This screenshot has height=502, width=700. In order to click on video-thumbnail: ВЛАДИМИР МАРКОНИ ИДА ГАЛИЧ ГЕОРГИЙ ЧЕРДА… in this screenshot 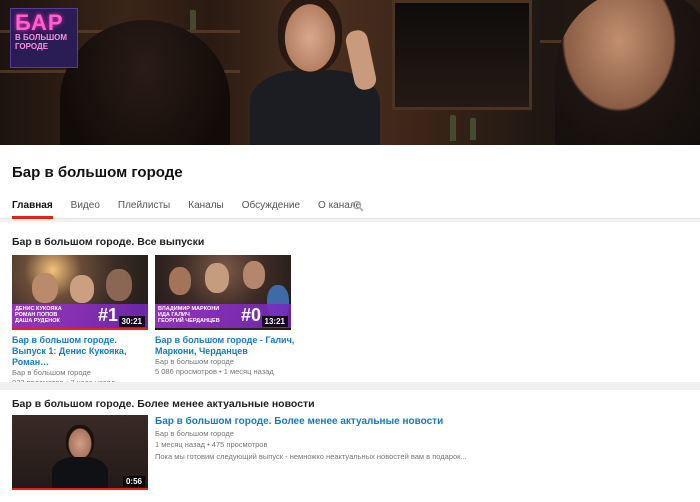, I will do `click(223, 292)`.